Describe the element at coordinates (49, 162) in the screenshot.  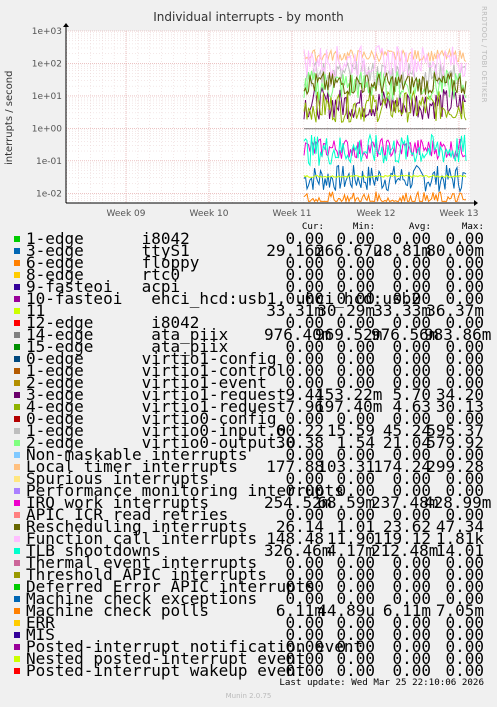
I see `y-tick-label: 1e-01` at that location.